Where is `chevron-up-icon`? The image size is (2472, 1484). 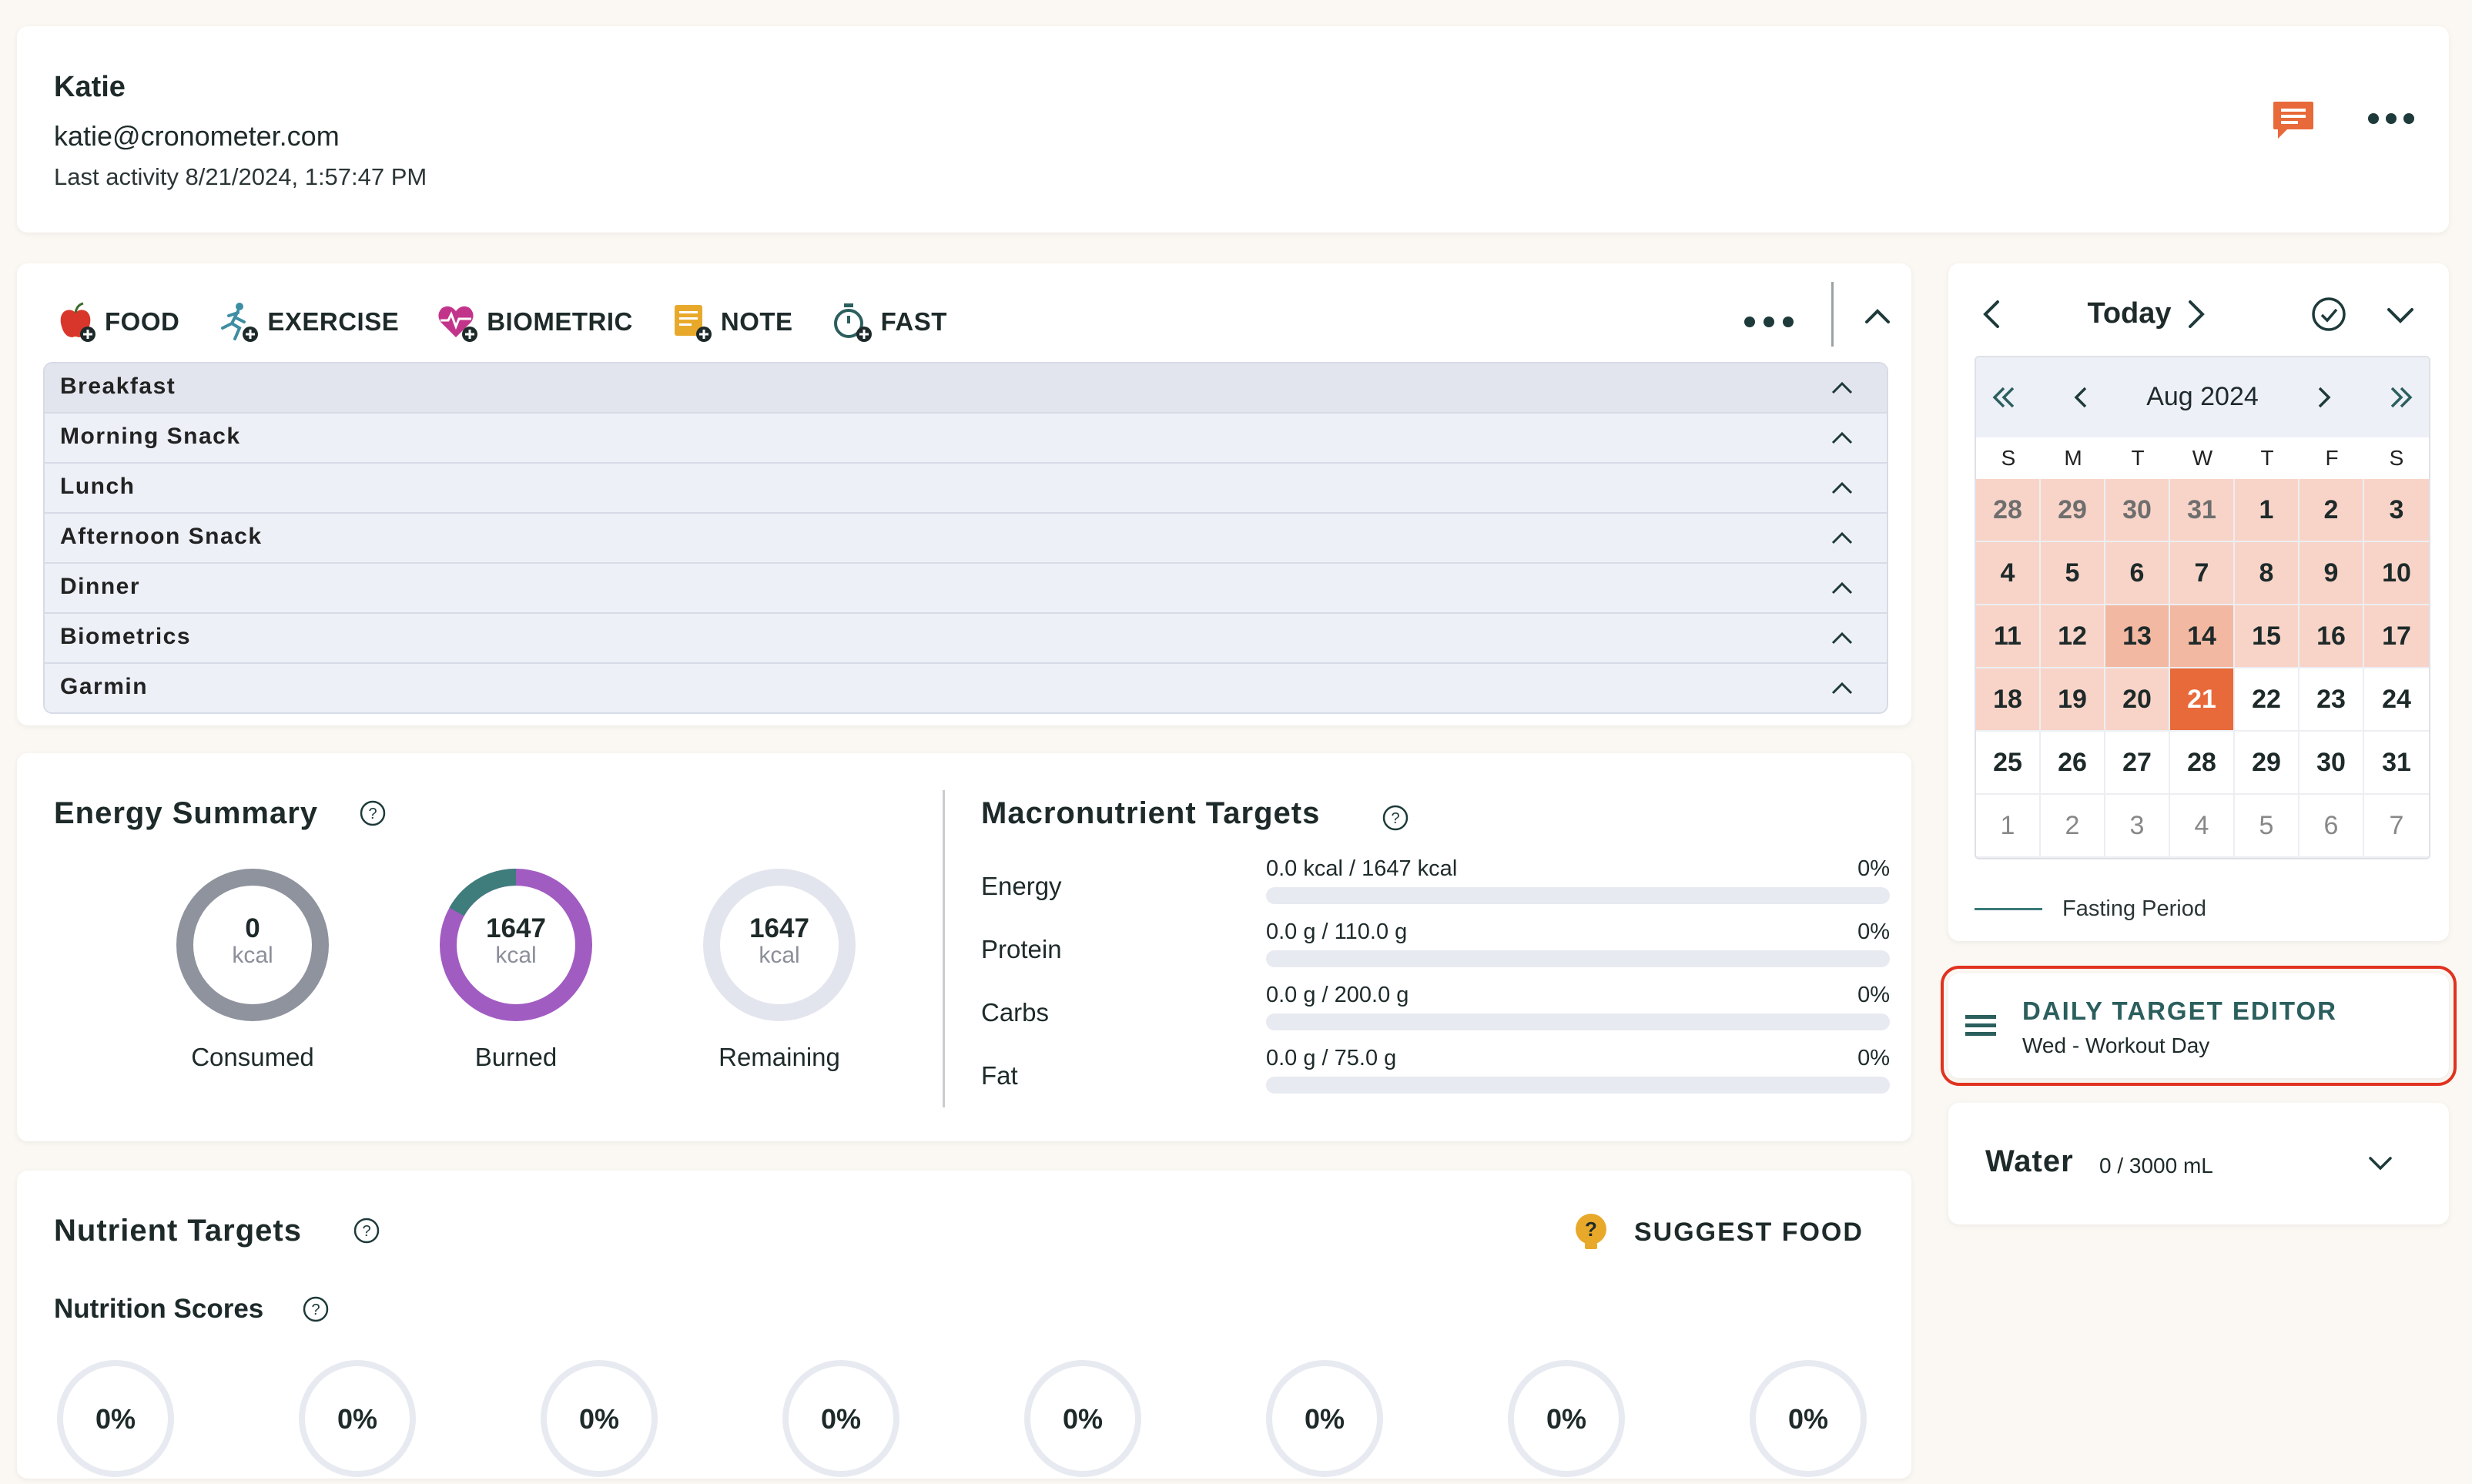
chevron-up-icon is located at coordinates (1842, 488).